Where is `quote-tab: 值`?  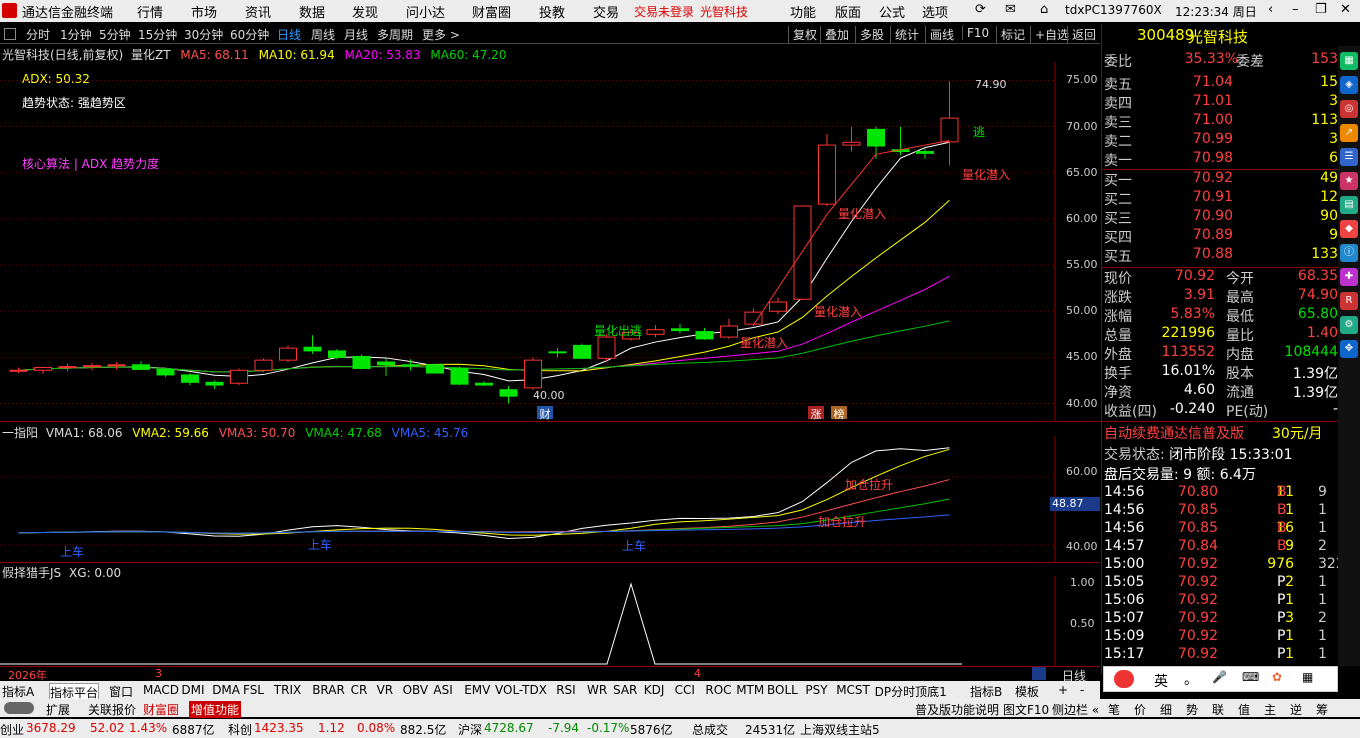
quote-tab: 值 is located at coordinates (1244, 709).